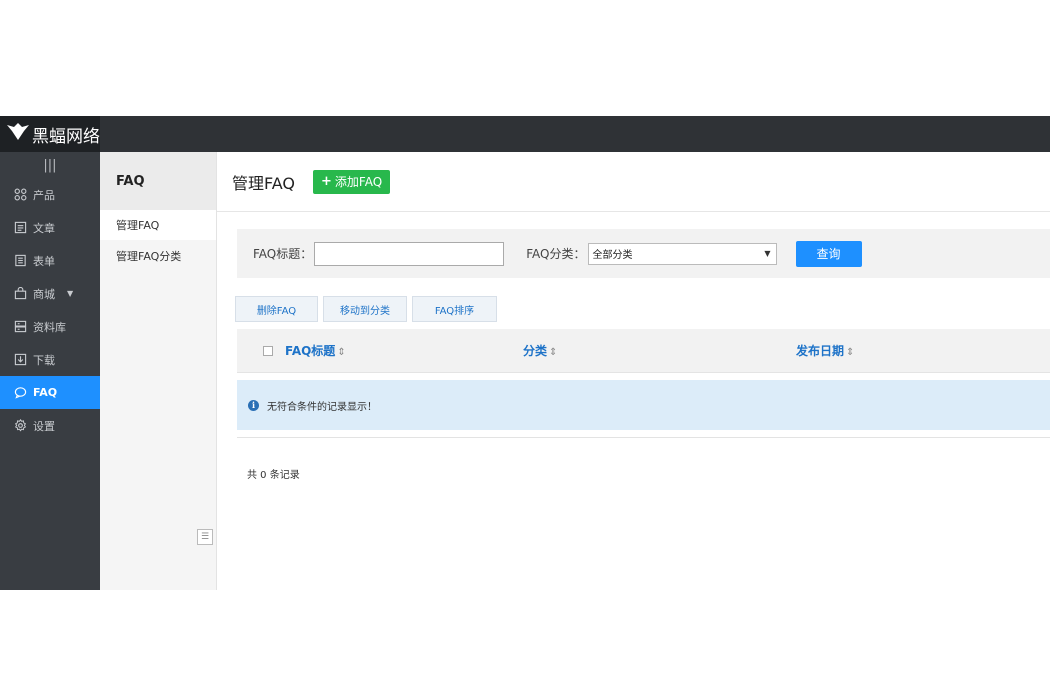 The width and height of the screenshot is (1050, 700). Describe the element at coordinates (556, 254) in the screenshot. I see `faq-category-label: FAQ分类：` at that location.